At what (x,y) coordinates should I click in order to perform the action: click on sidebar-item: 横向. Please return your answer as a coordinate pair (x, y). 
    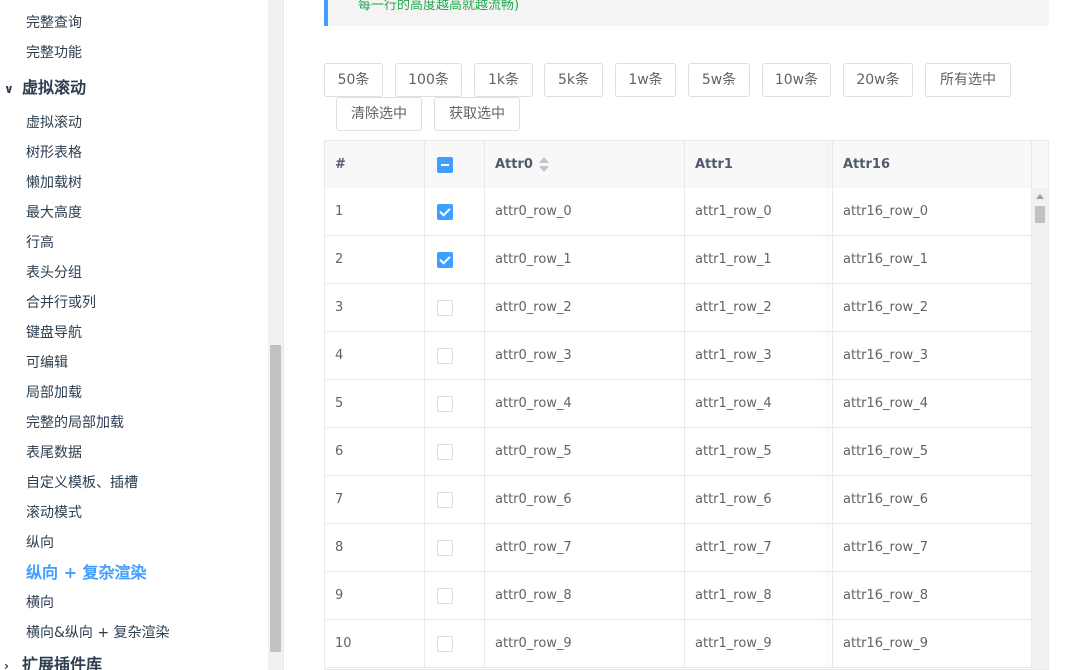
    Looking at the image, I should click on (40, 603).